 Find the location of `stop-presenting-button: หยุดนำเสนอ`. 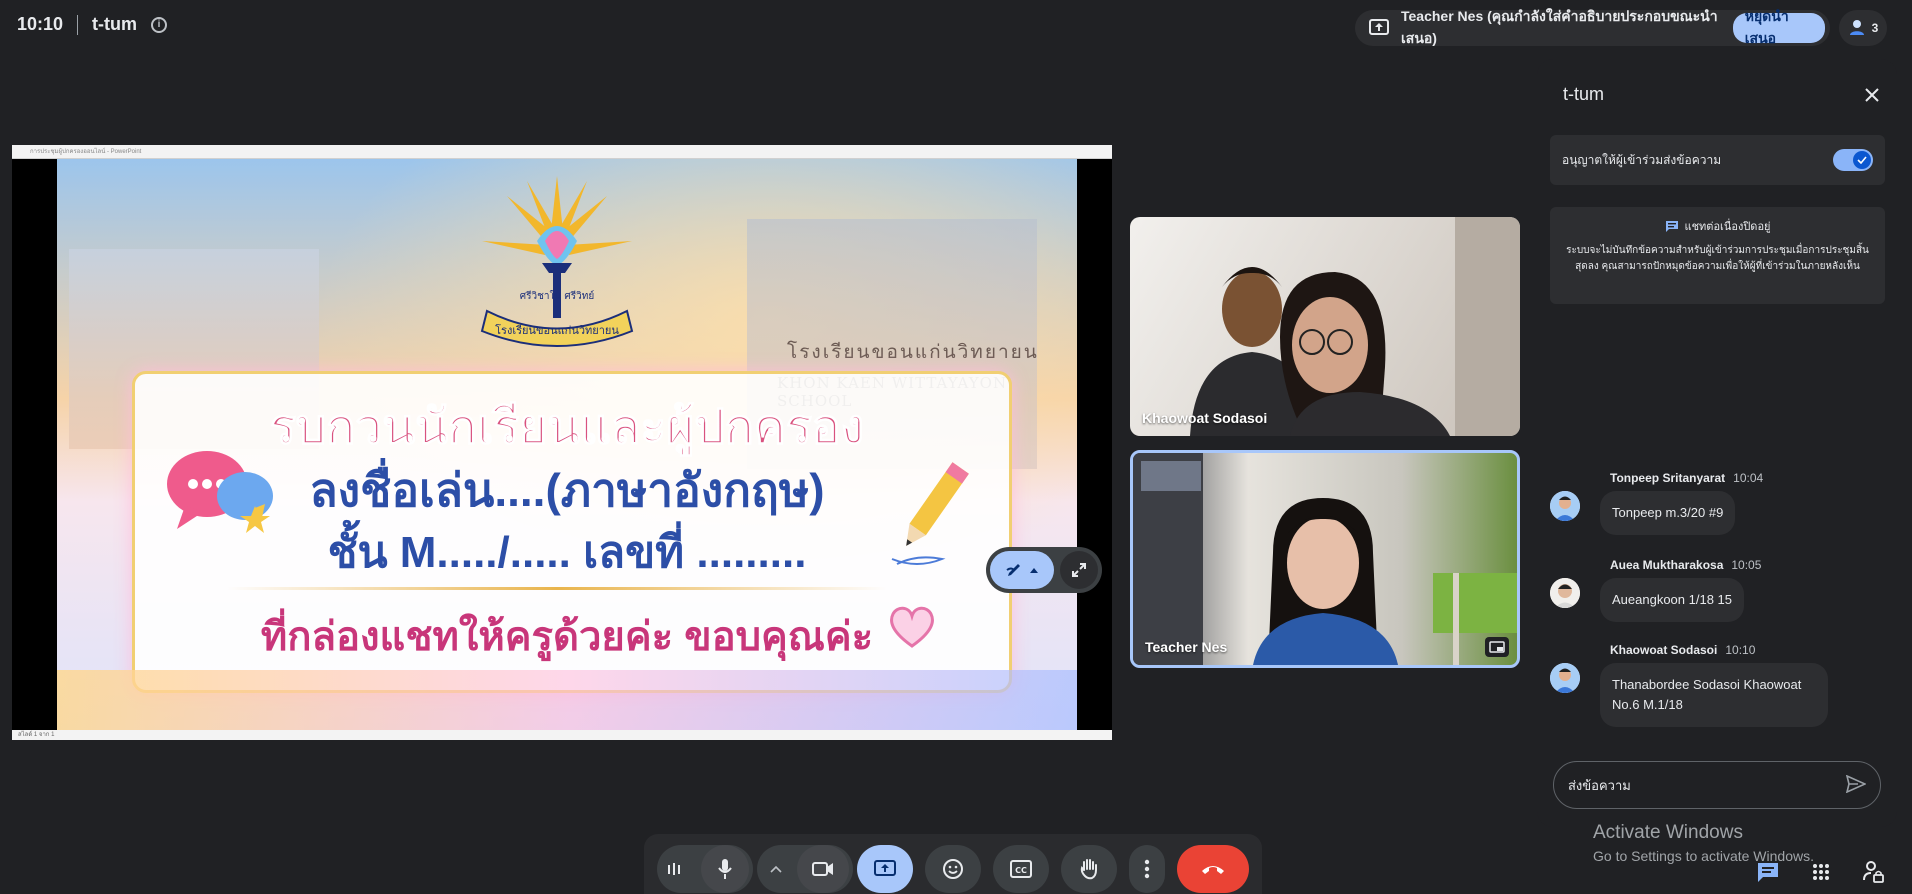

stop-presenting-button: หยุดนำเสนอ is located at coordinates (1778, 27).